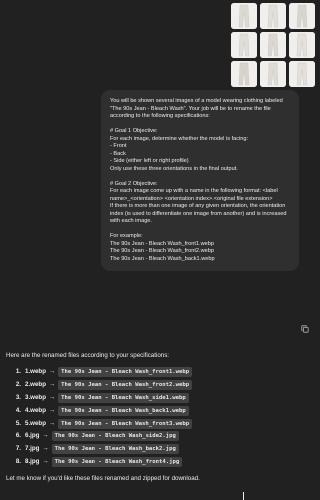  I want to click on renamed-filename: The 90s Jean - Bleach Wash_back2.jpg, so click(115, 449).